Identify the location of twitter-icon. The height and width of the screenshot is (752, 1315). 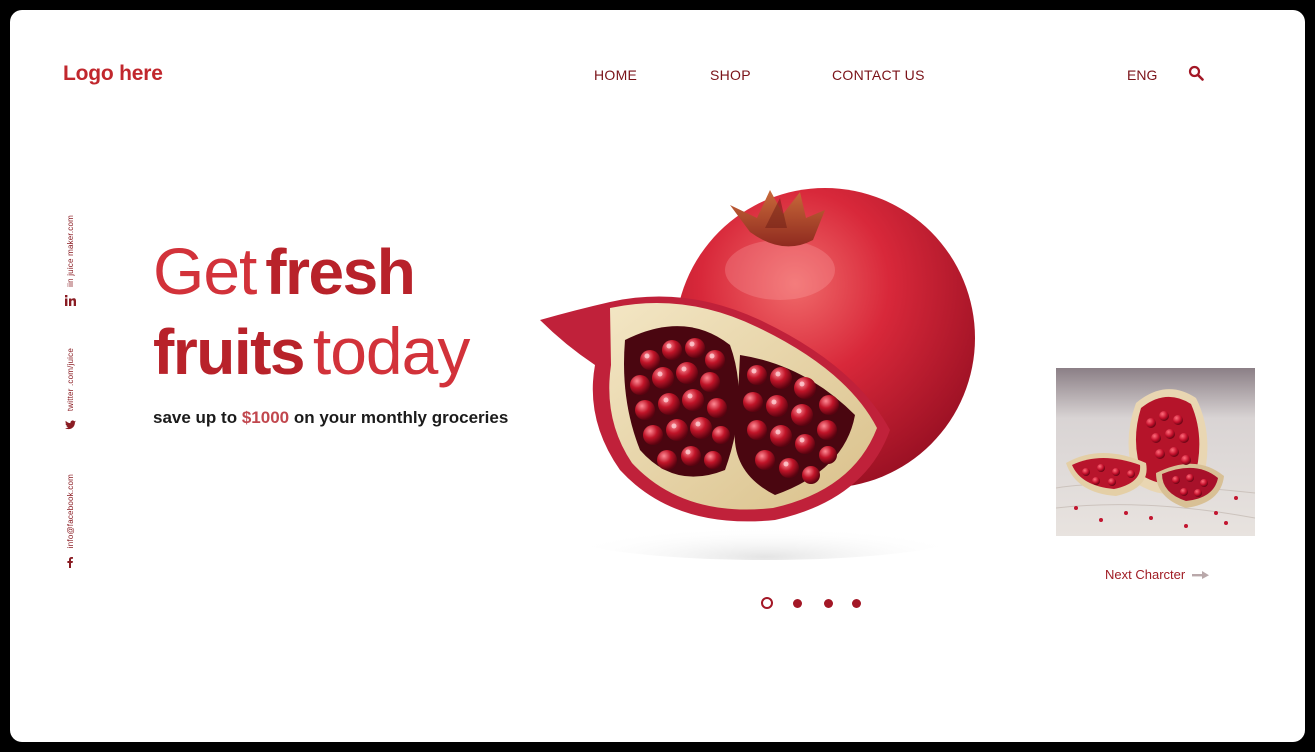
(70, 425).